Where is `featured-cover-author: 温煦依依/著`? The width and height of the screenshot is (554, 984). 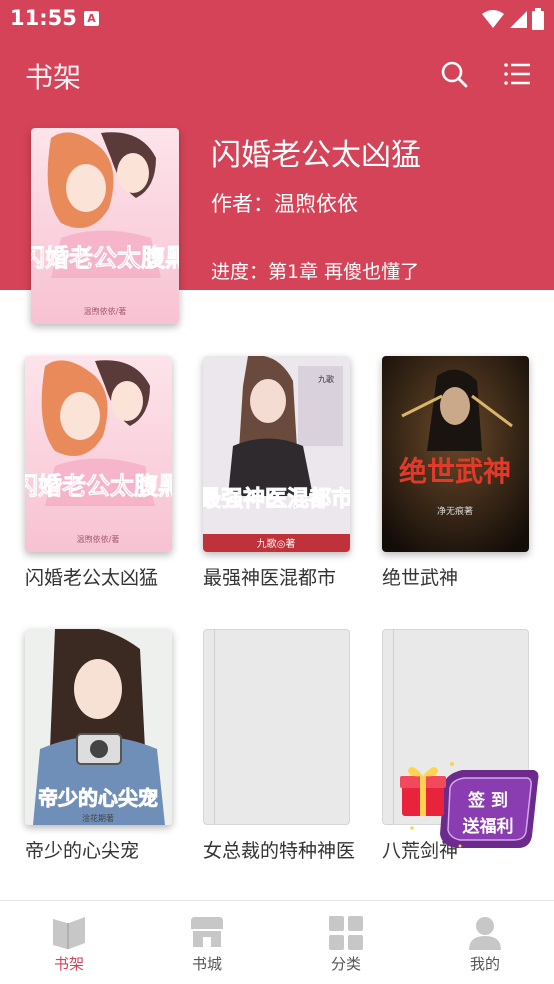 featured-cover-author: 温煦依依/著 is located at coordinates (105, 311).